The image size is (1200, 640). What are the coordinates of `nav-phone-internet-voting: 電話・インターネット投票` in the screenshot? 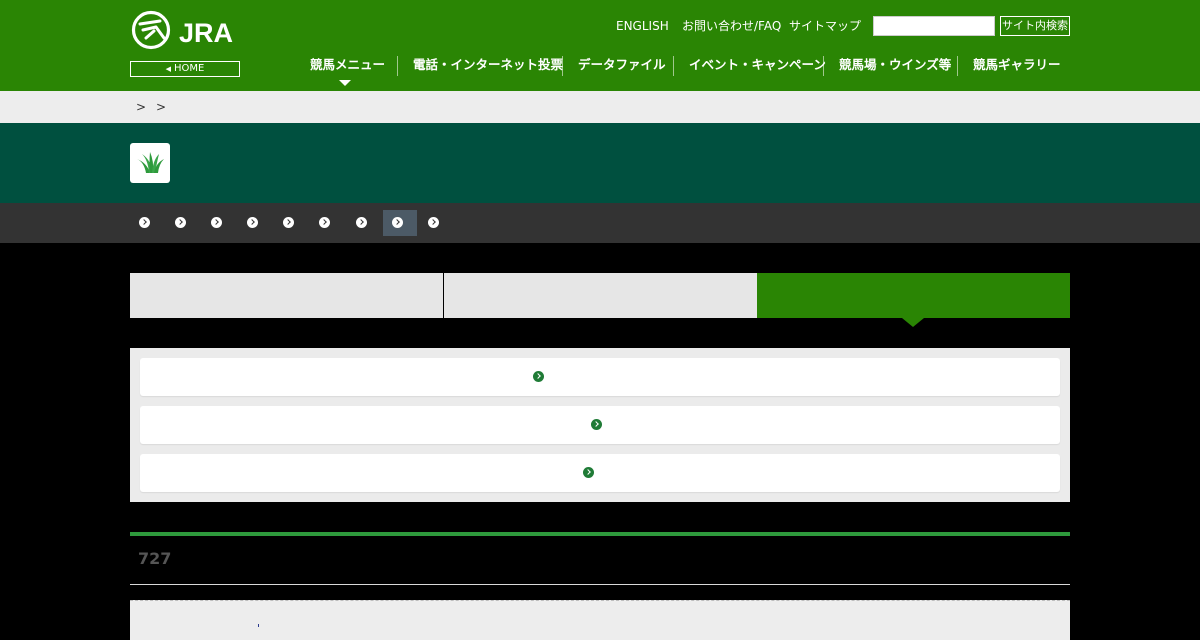 It's located at (488, 65).